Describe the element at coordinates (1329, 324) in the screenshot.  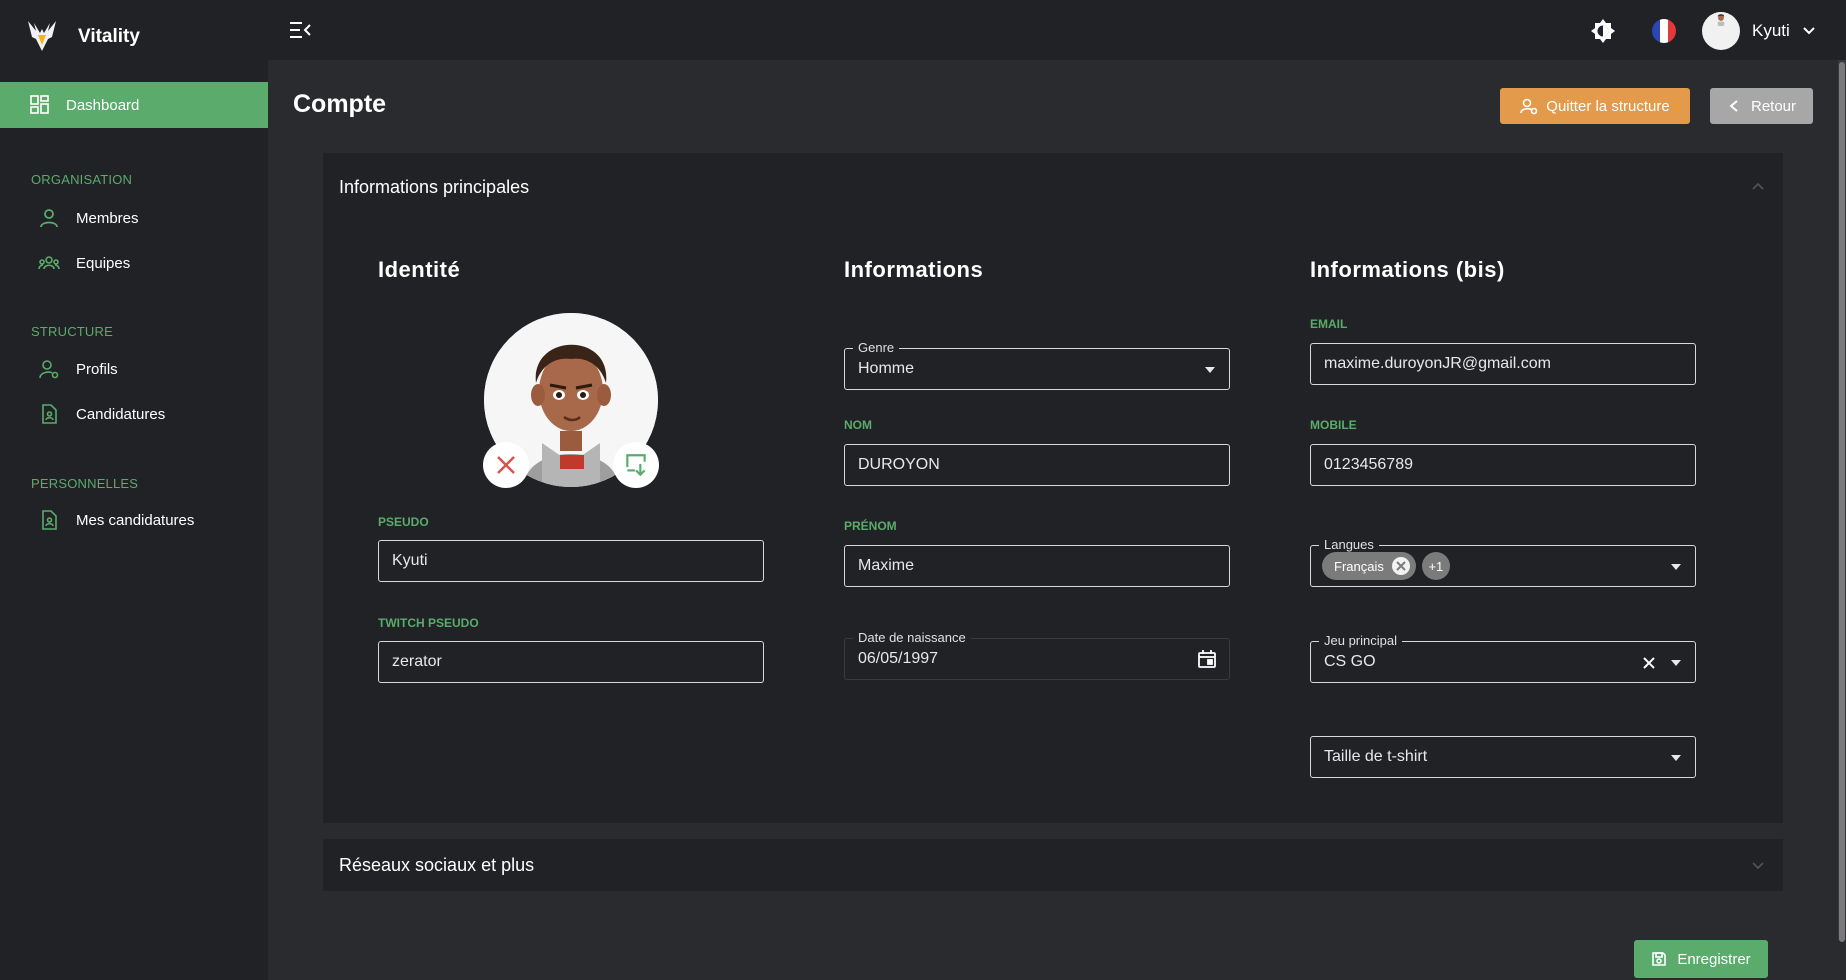
I see `email-label: EMAIL` at that location.